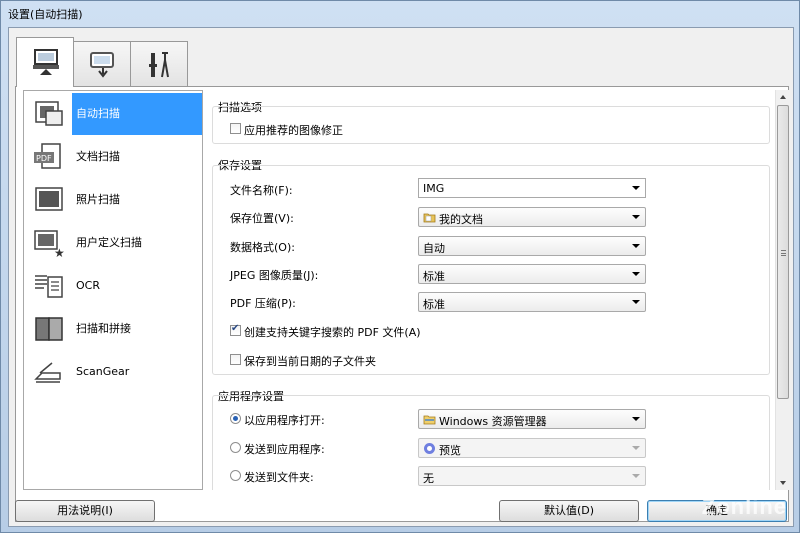 This screenshot has width=800, height=533. I want to click on recommended-correction-checkbox, so click(235, 128).